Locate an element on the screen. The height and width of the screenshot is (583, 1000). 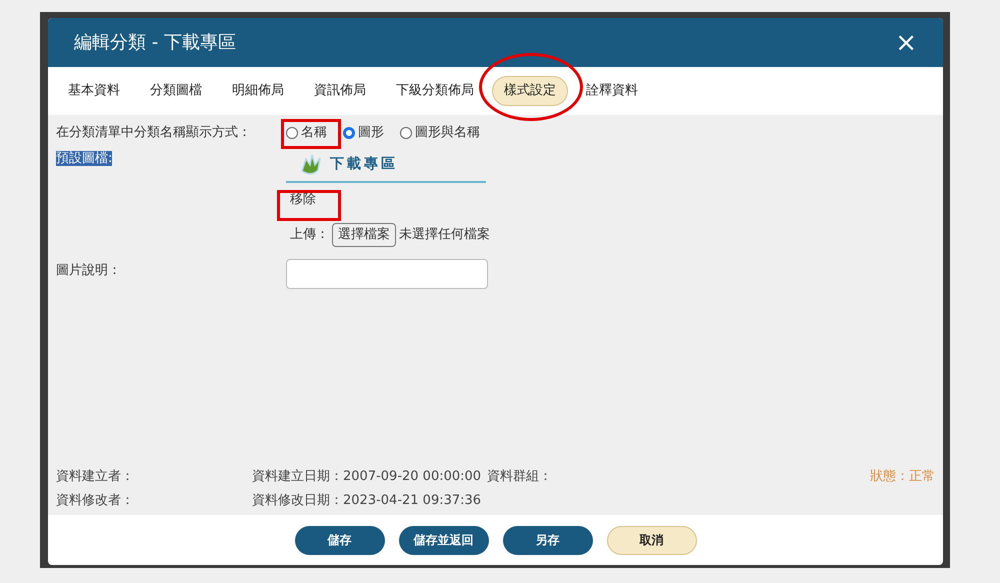
choose-file-button: 選擇檔案 is located at coordinates (364, 234).